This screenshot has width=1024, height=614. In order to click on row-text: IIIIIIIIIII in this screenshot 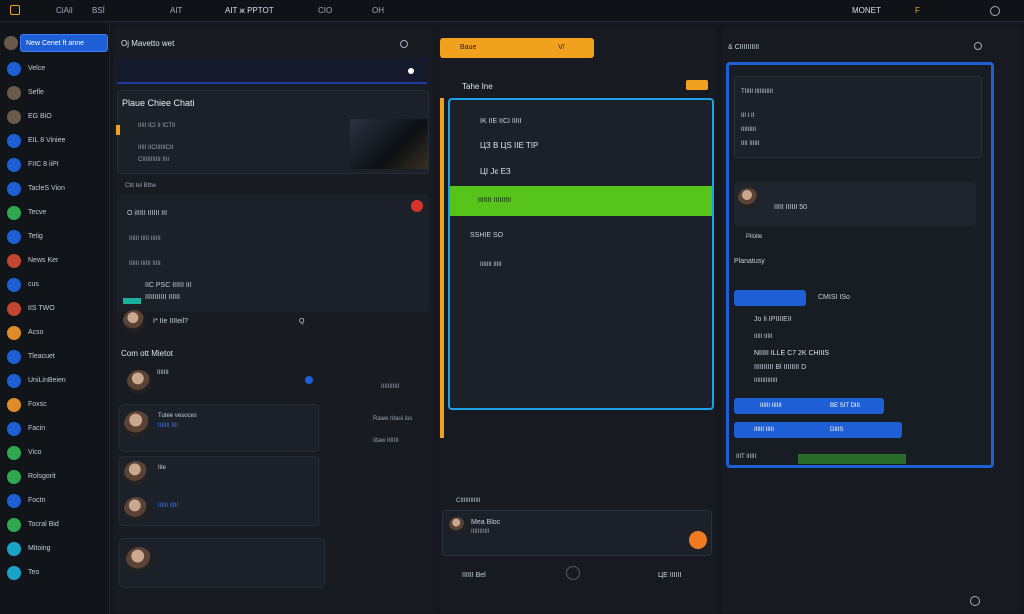, I will do `click(390, 387)`.